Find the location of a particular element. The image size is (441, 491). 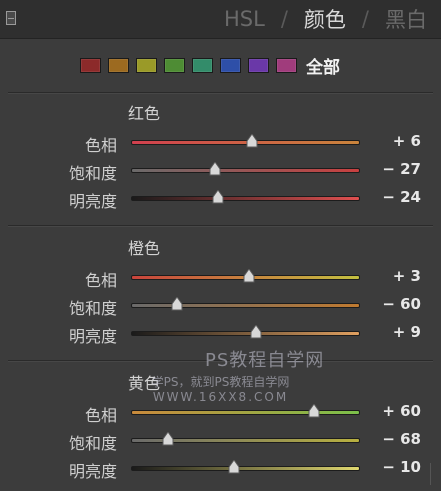

color-swatch-row: 全部 is located at coordinates (210, 65).